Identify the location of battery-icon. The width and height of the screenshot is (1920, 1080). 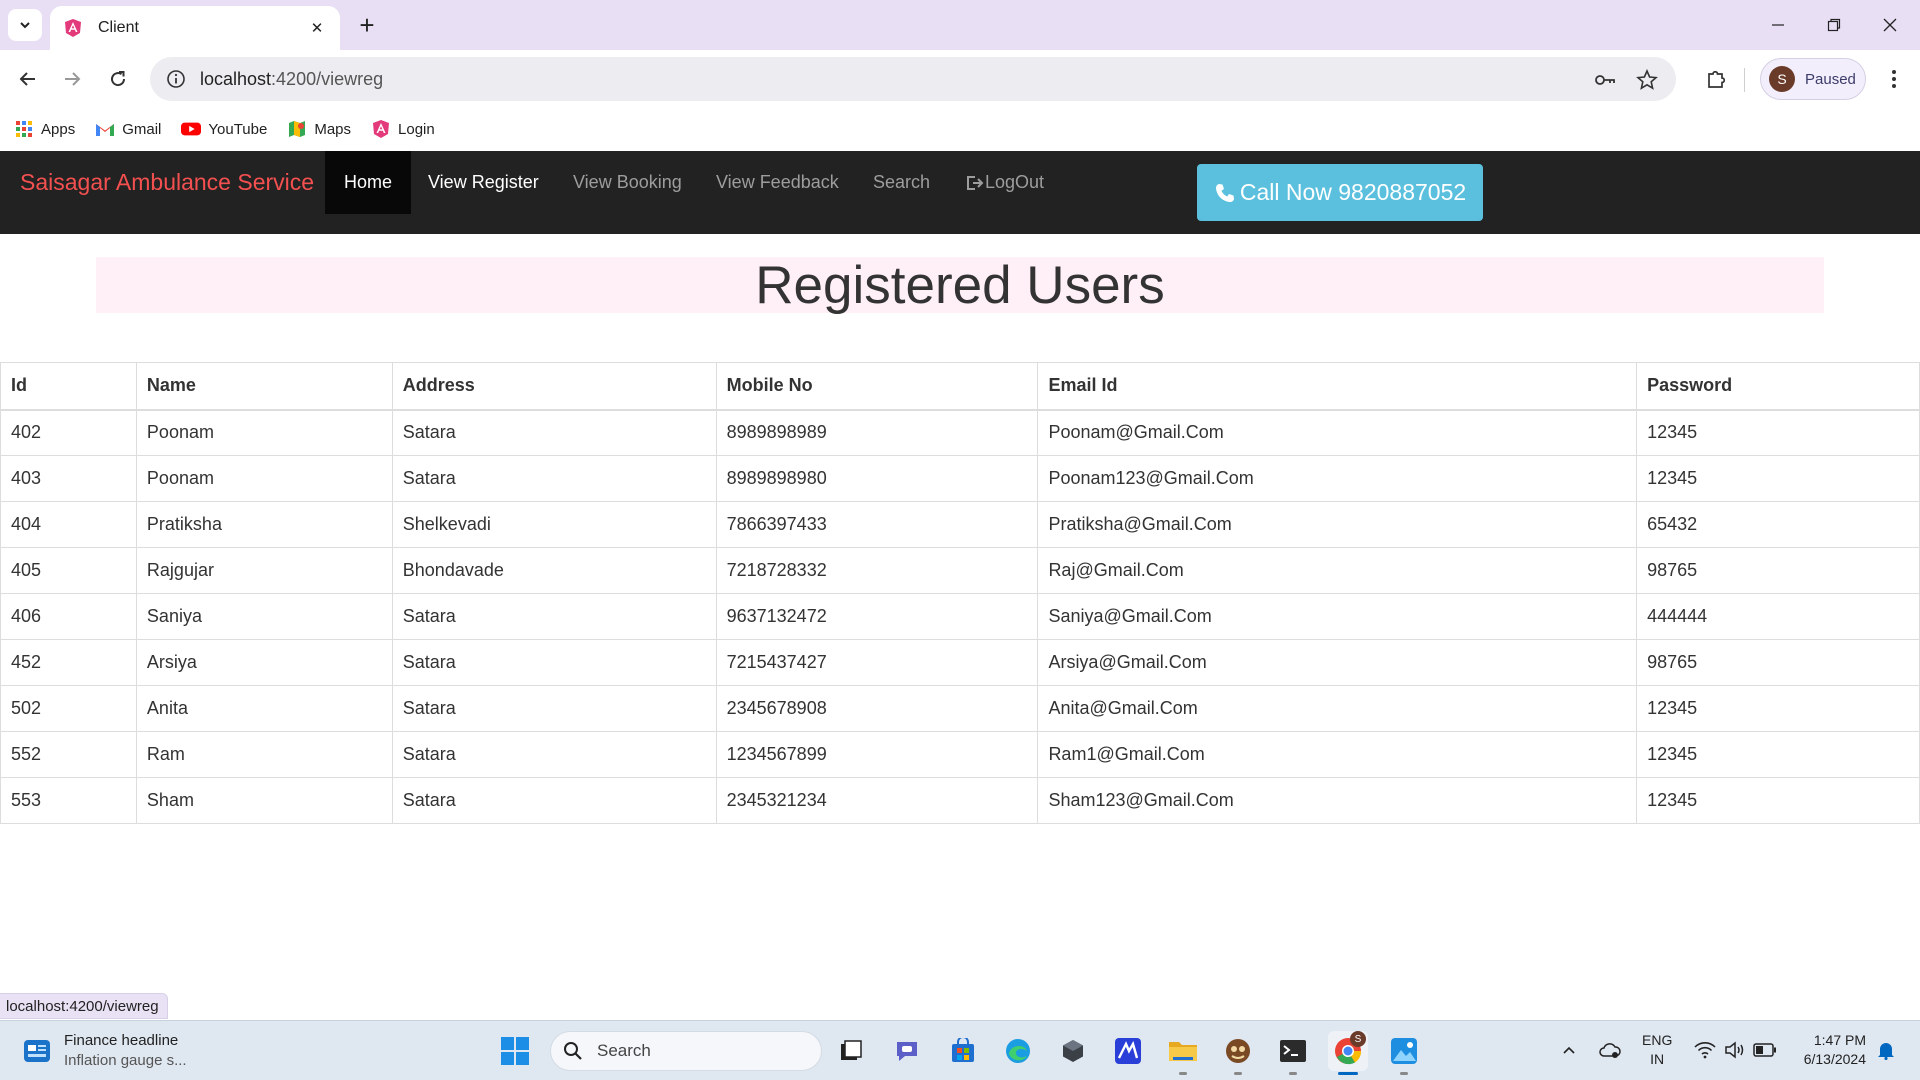
(1764, 1050).